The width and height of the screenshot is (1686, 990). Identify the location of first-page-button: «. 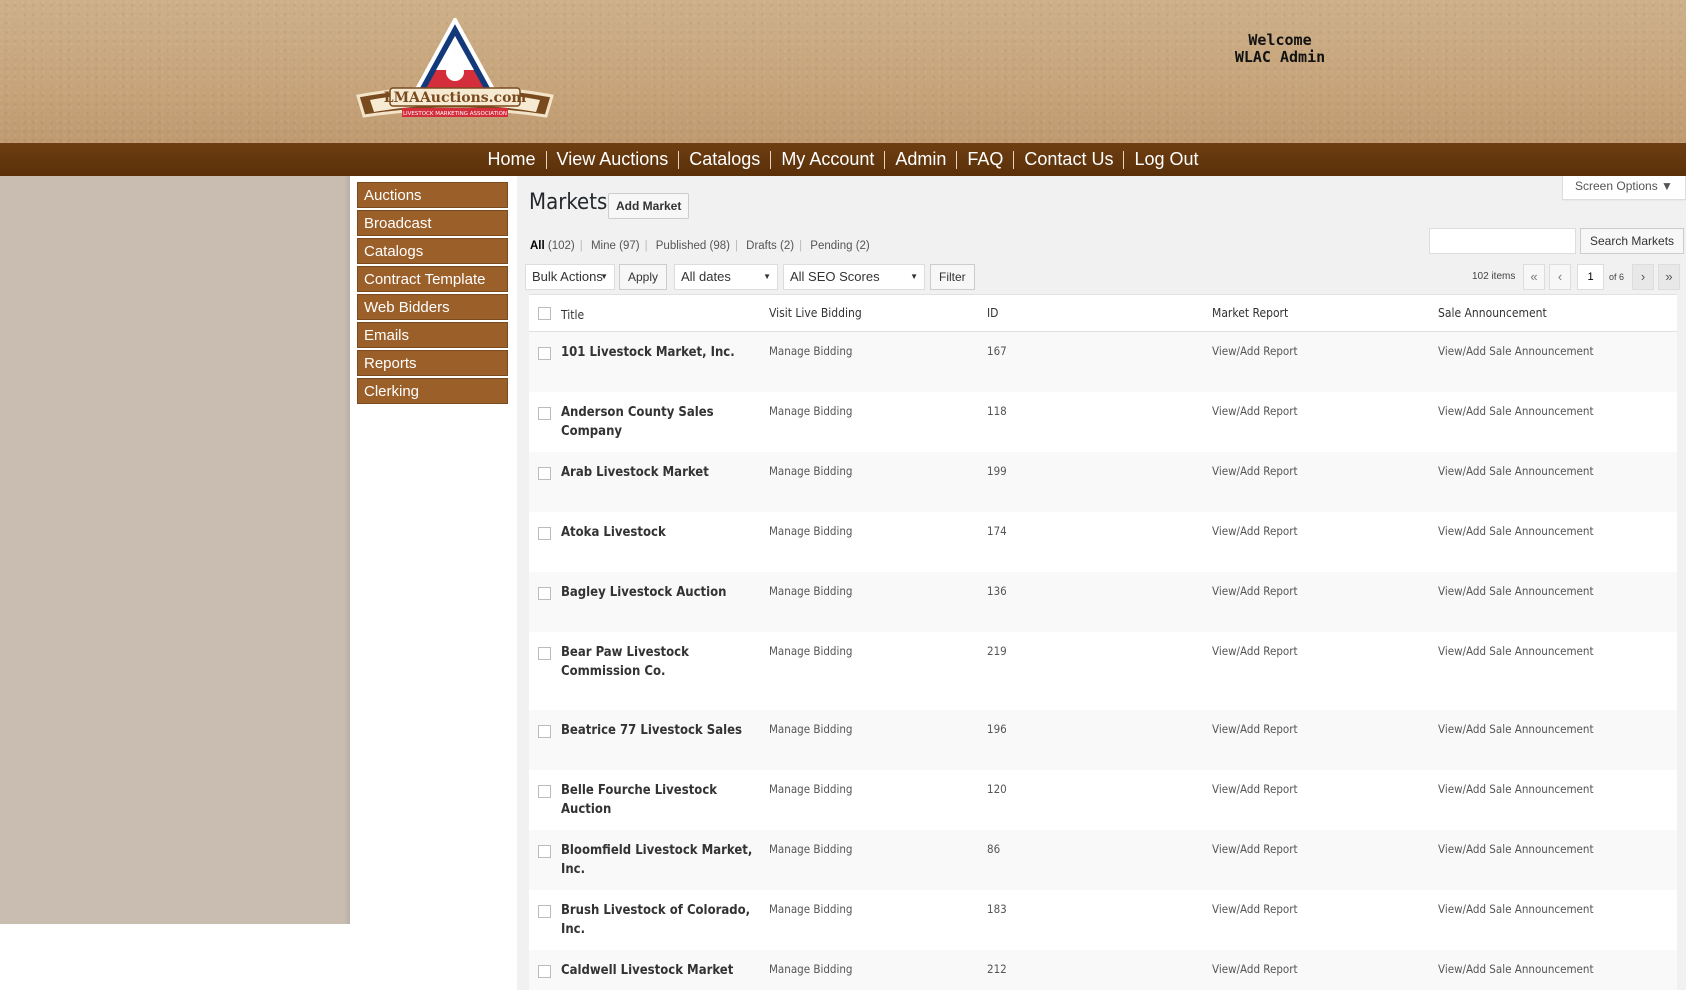
(1534, 277).